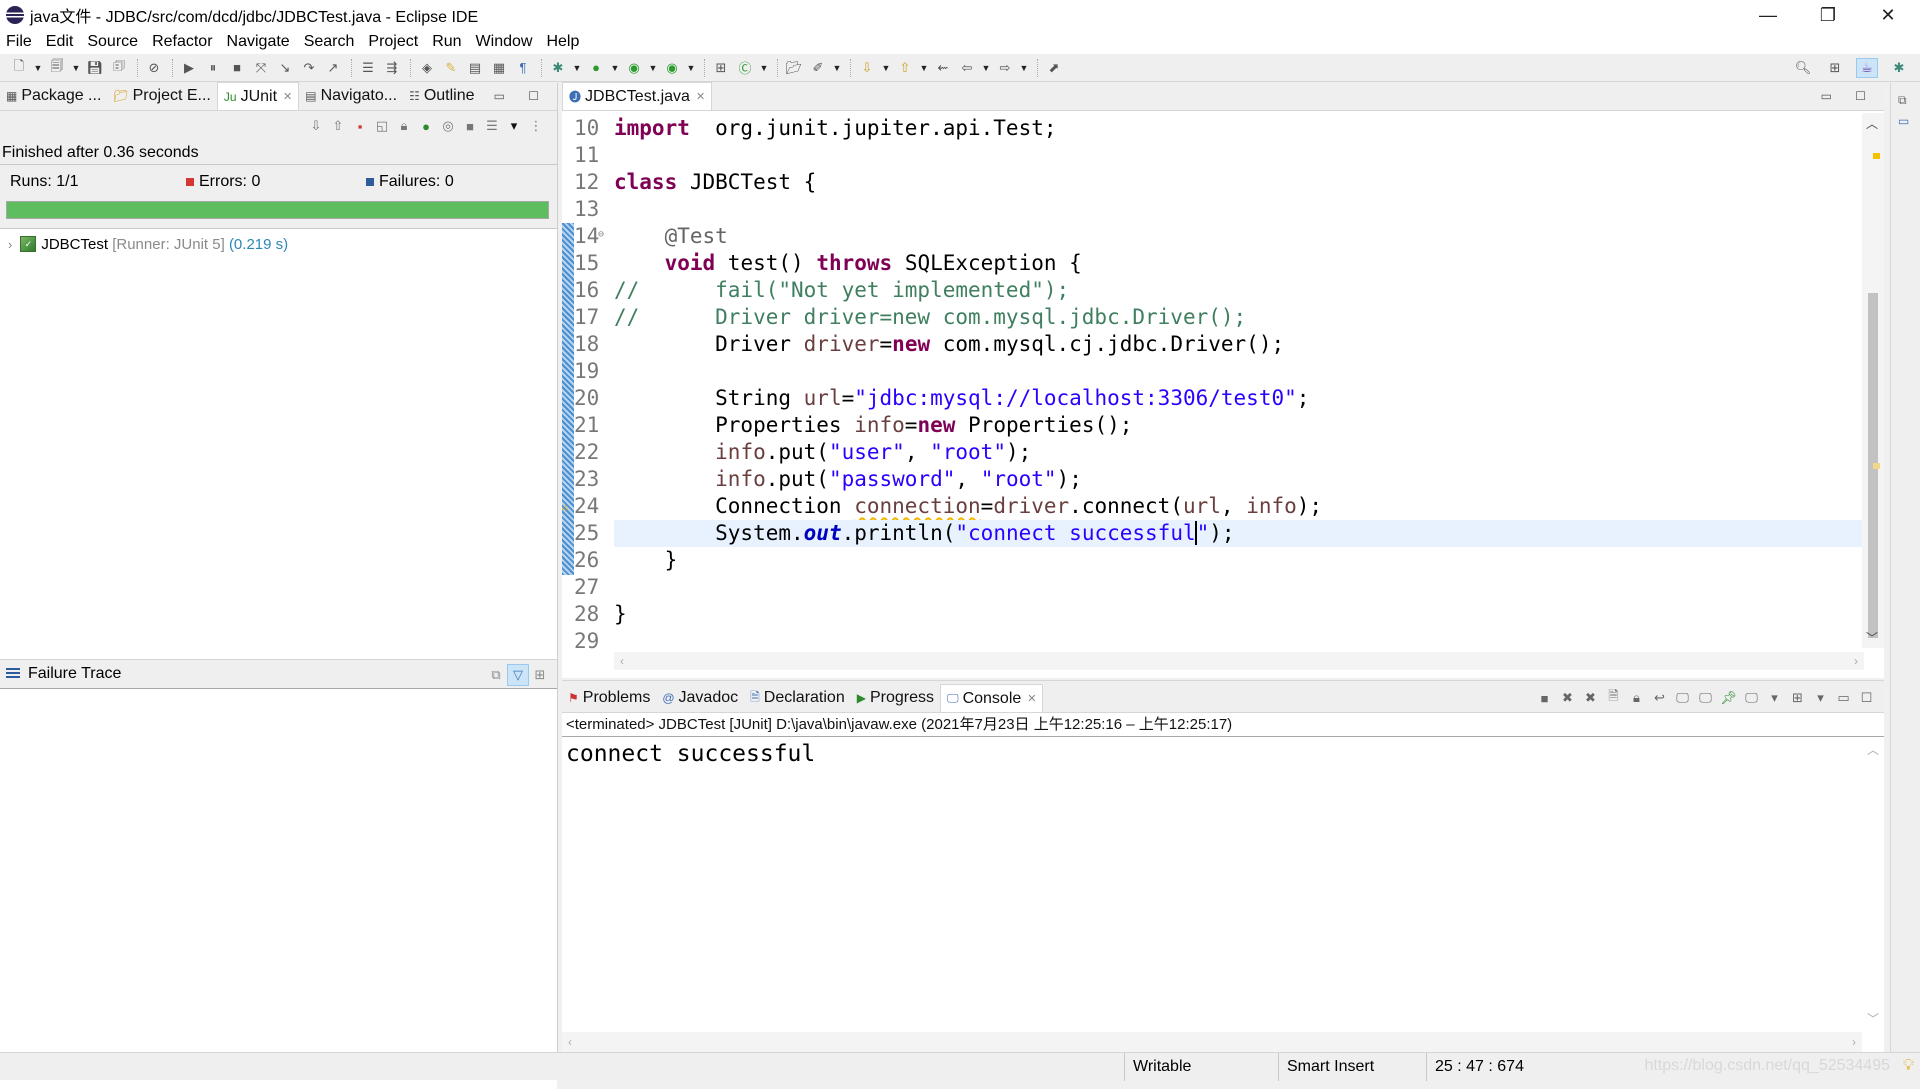 The height and width of the screenshot is (1089, 1920). I want to click on scroll-left-icon: ‹, so click(622, 661).